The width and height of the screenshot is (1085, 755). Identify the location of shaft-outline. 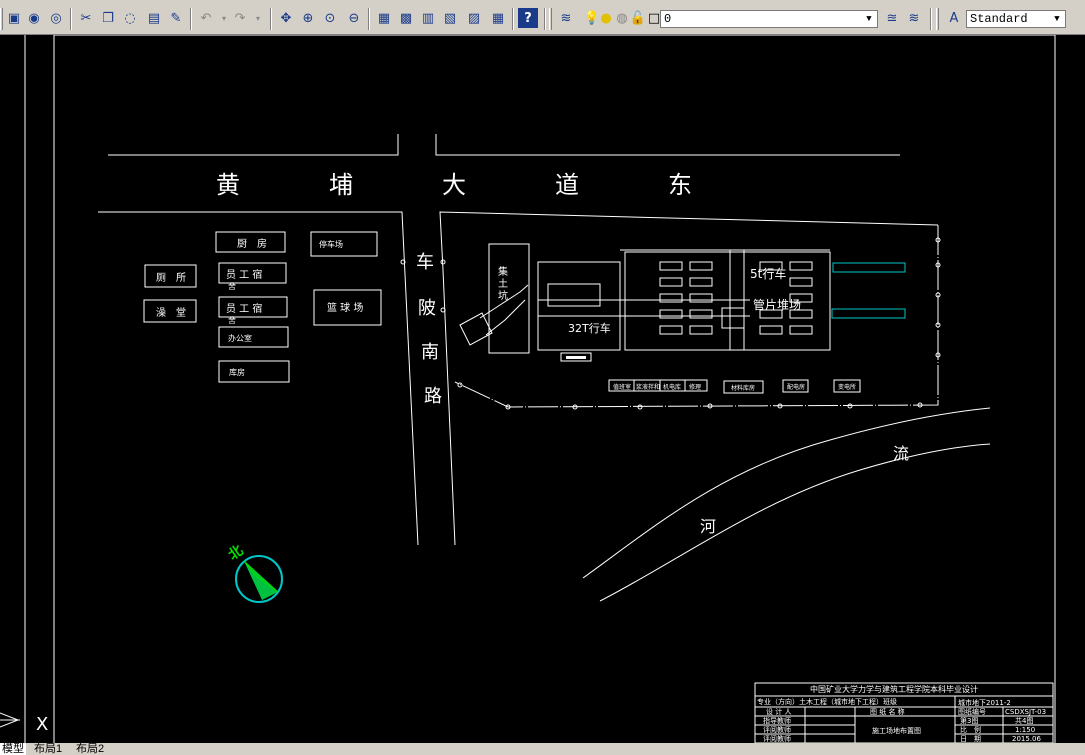
(509, 298).